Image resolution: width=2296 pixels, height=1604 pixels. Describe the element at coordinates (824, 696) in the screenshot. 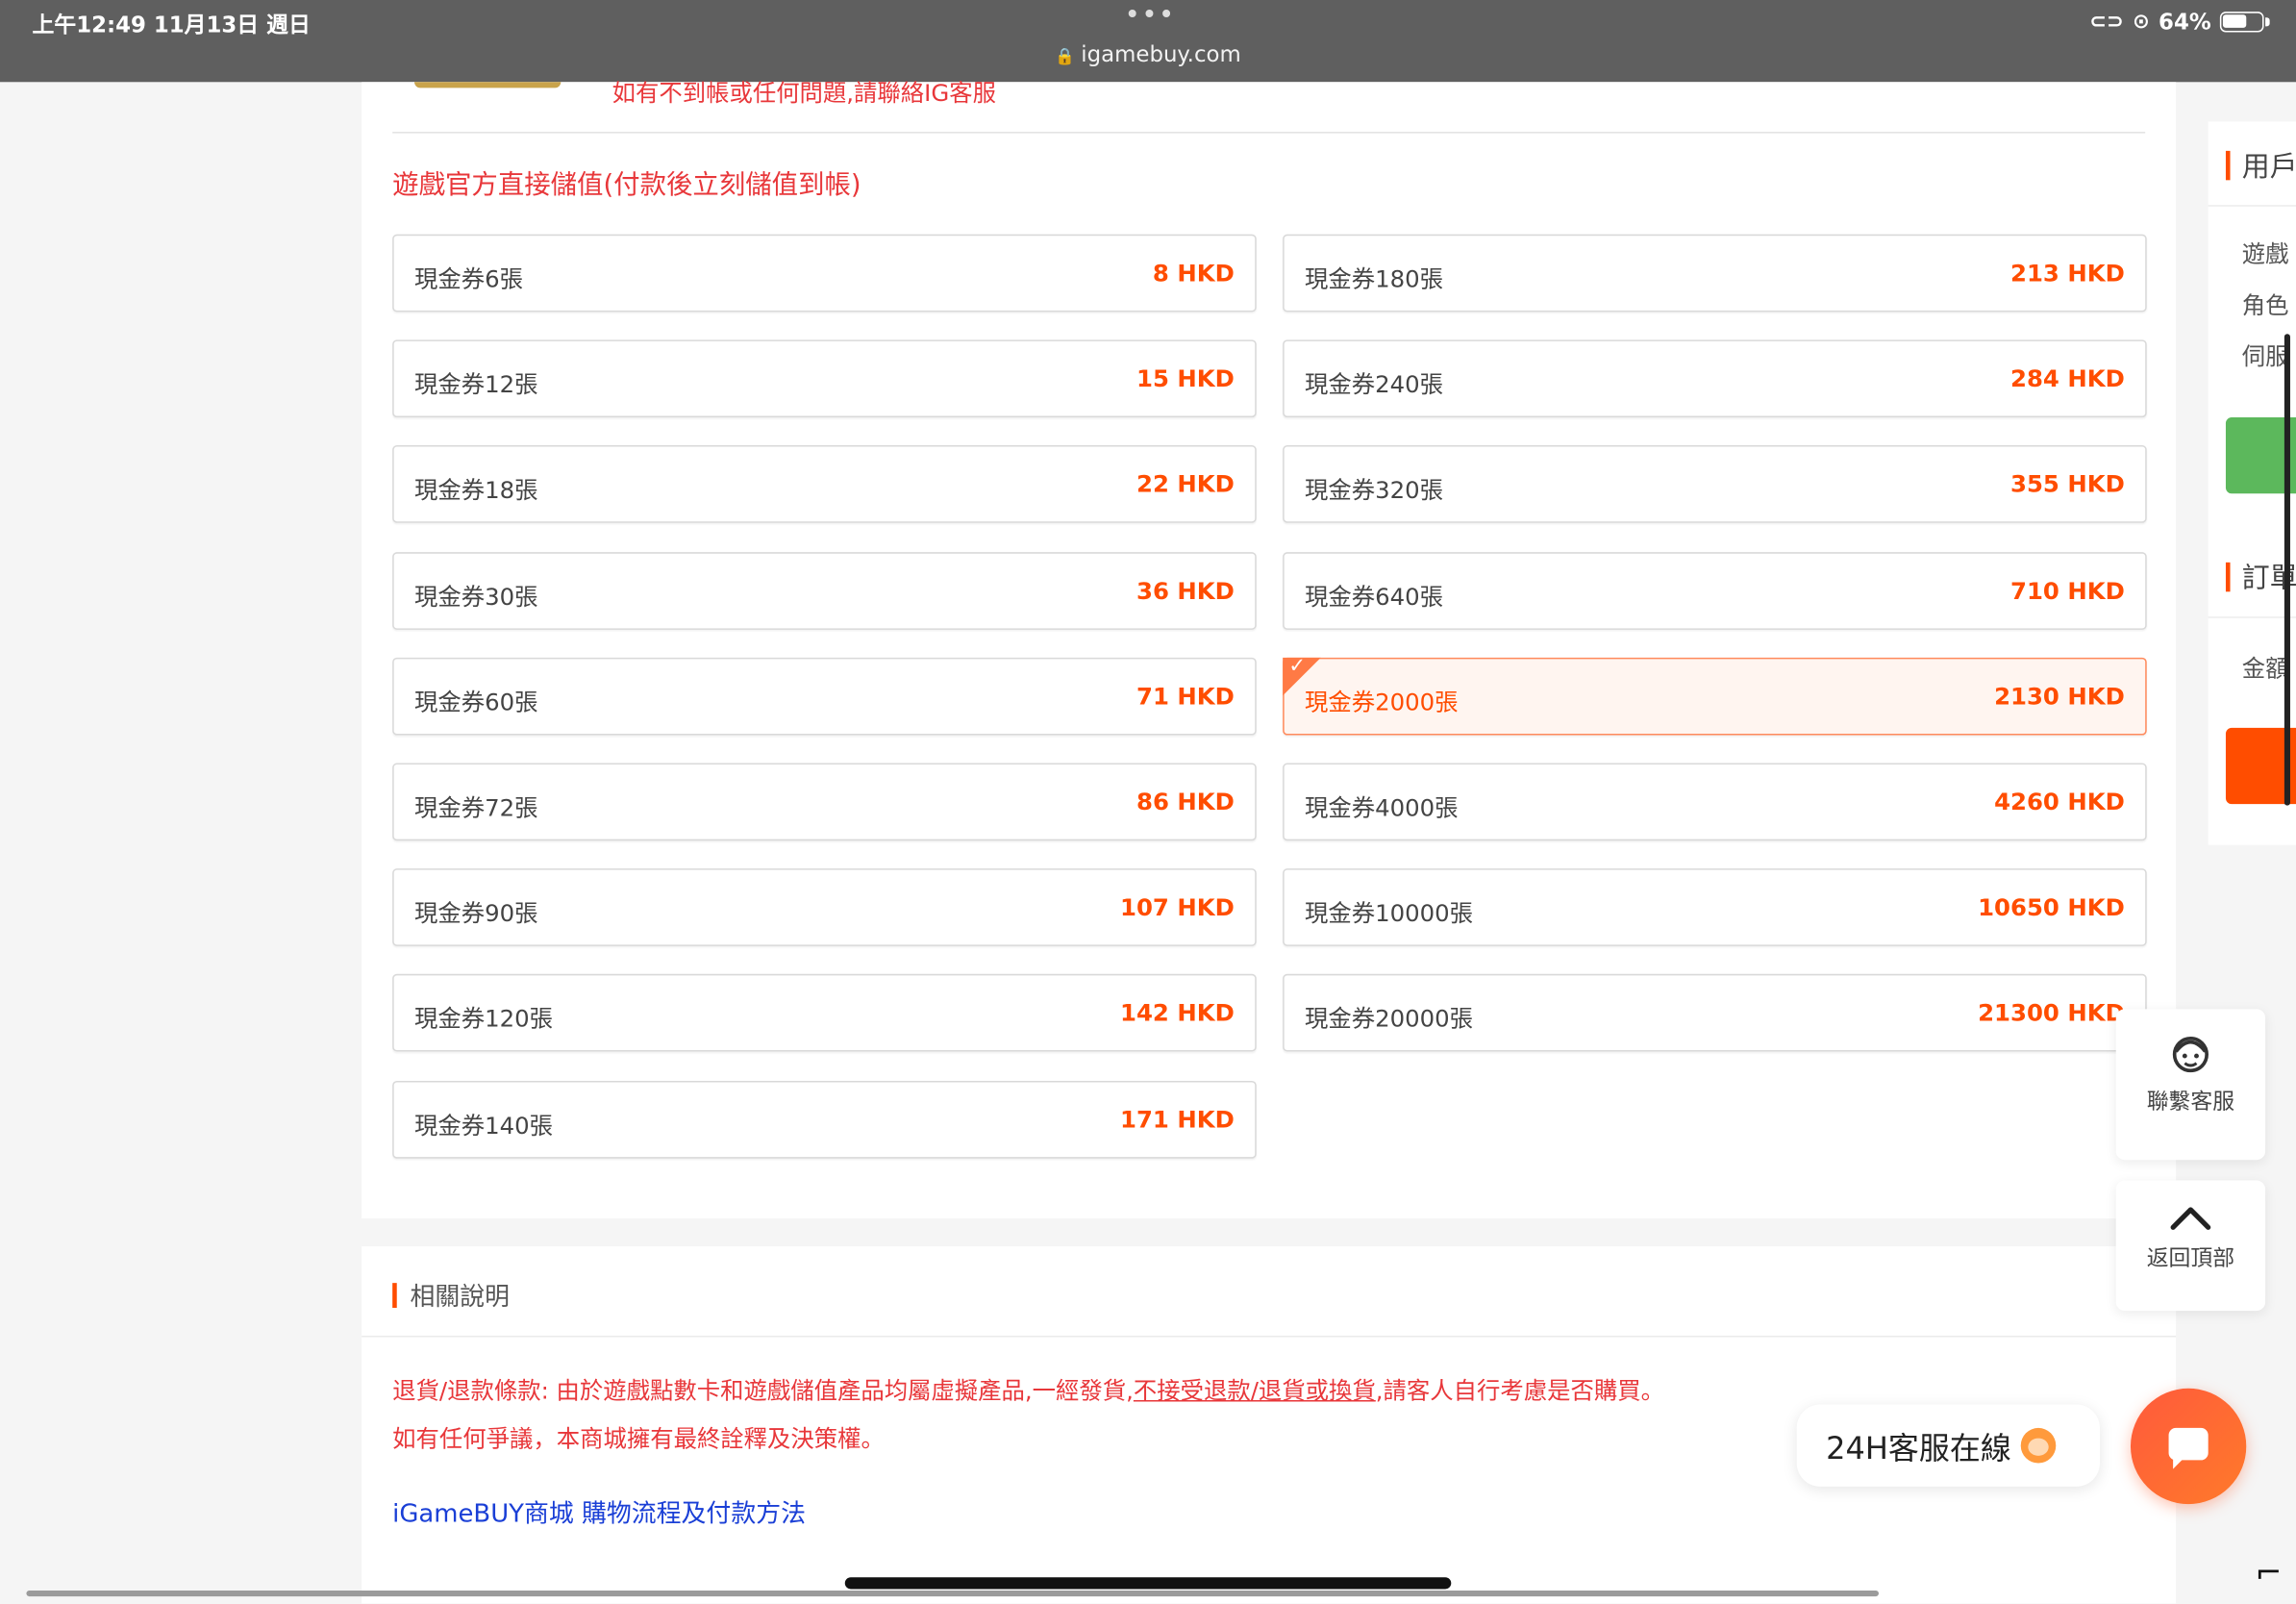

I see `product-option: 現金券60張 71 HKD` at that location.